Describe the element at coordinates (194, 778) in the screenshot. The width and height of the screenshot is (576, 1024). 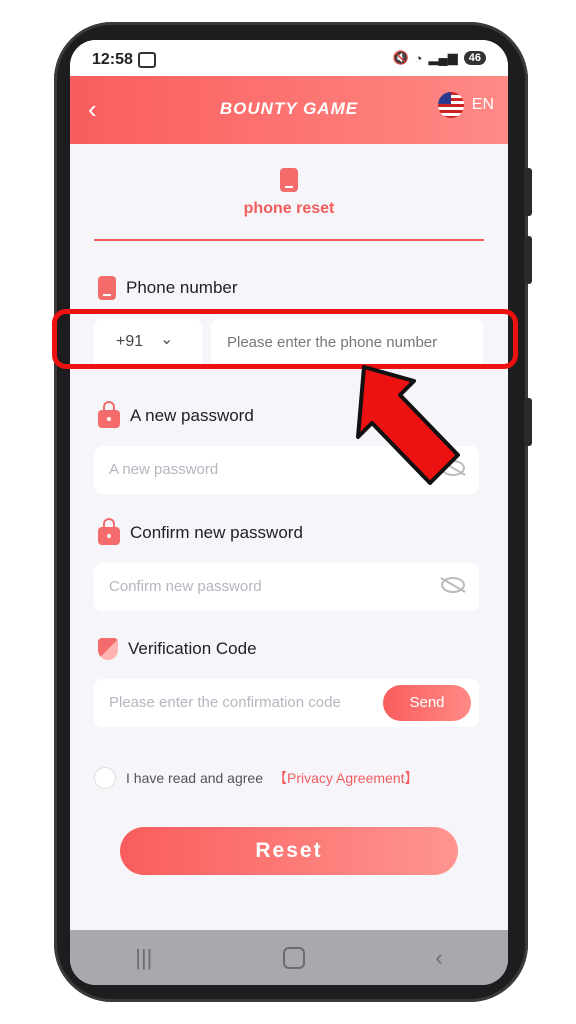
I see `agreement-text: I have read and agree` at that location.